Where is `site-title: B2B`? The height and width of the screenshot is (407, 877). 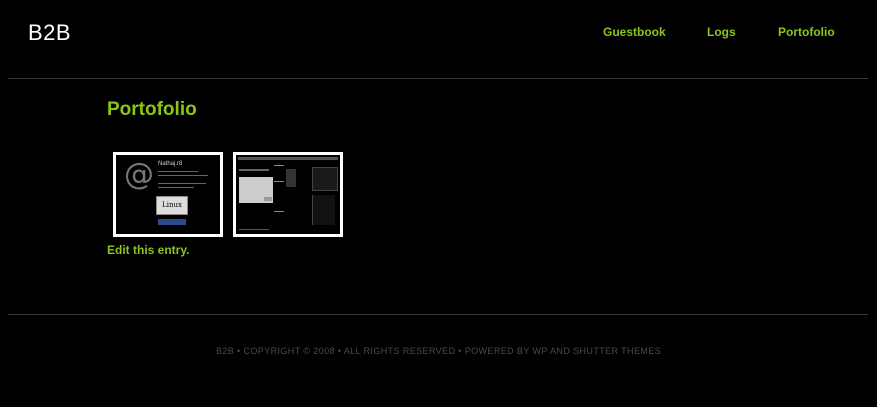 site-title: B2B is located at coordinates (49, 33).